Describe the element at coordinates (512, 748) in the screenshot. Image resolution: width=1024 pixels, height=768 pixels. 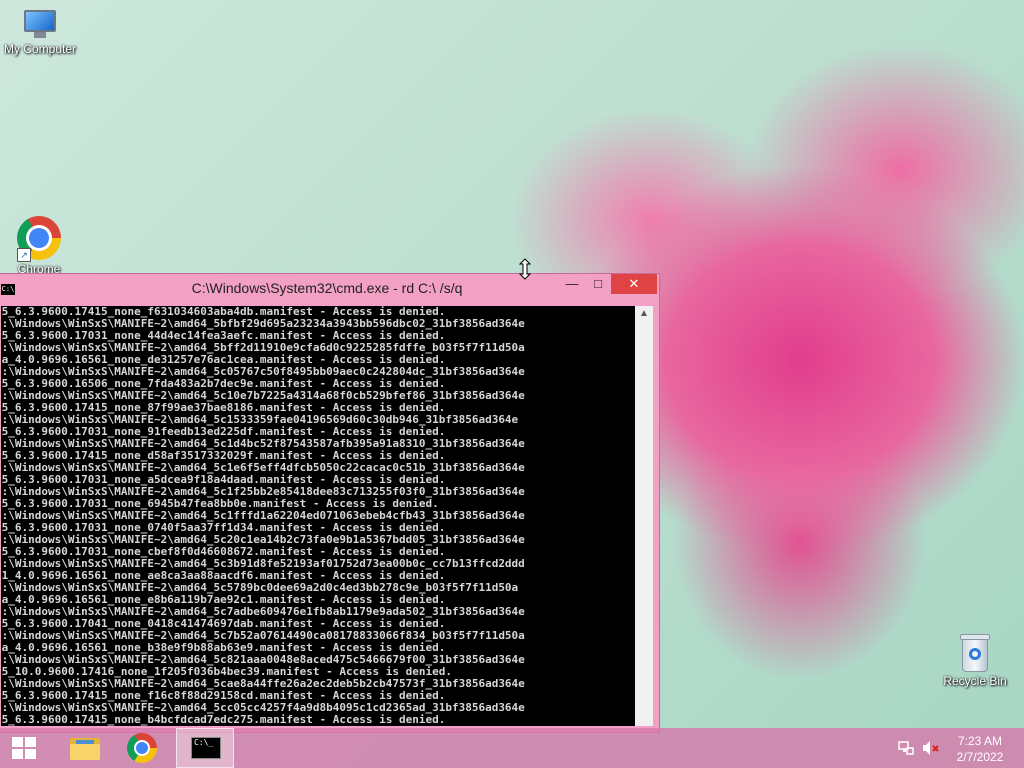
I see `taskbar: C:\_` at that location.